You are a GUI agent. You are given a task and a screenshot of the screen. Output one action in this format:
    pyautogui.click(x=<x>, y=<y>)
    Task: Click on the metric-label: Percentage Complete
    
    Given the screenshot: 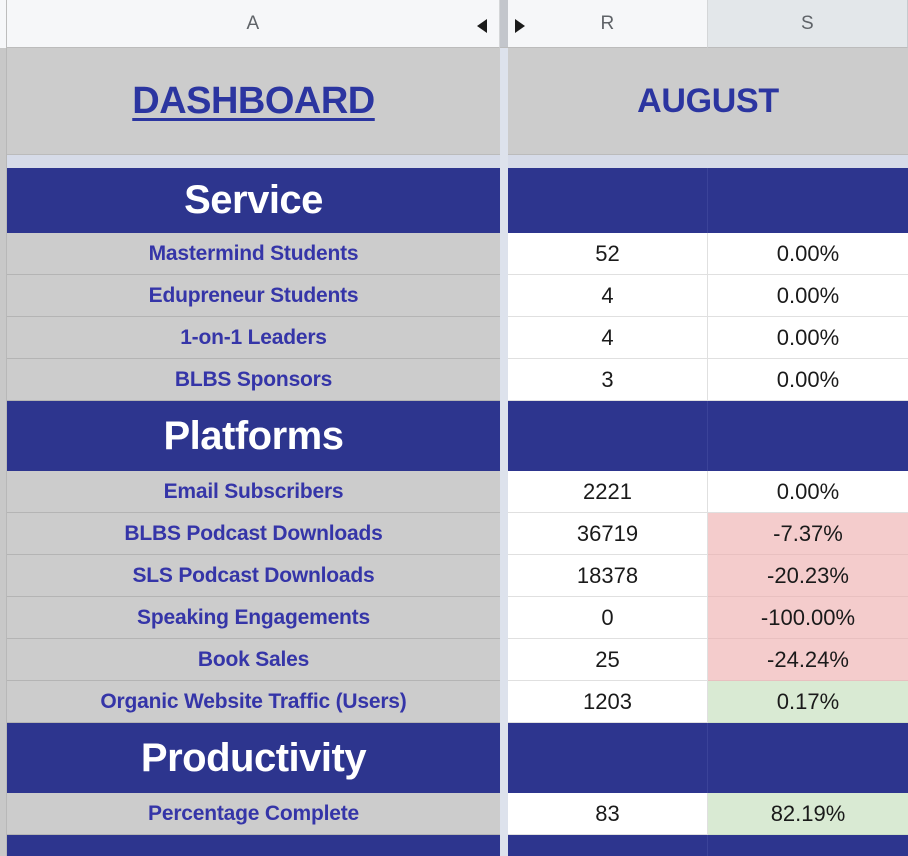 What is the action you would take?
    pyautogui.click(x=253, y=814)
    